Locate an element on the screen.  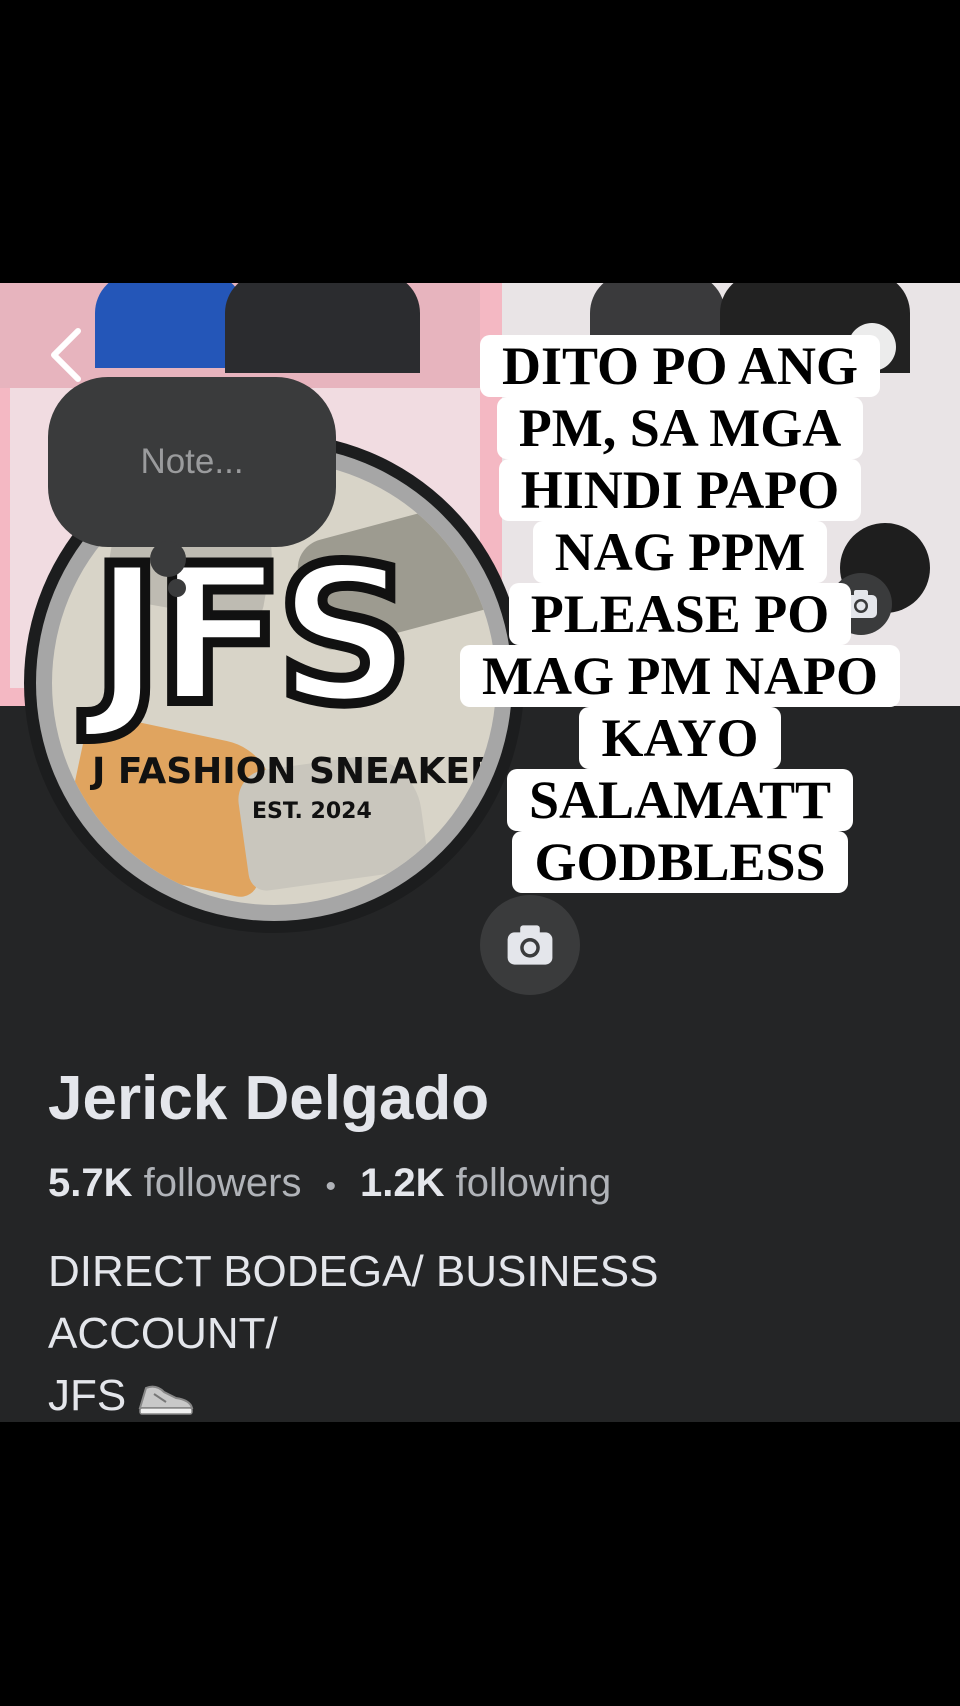
caption-line: PLEASE PO is located at coordinates (680, 614).